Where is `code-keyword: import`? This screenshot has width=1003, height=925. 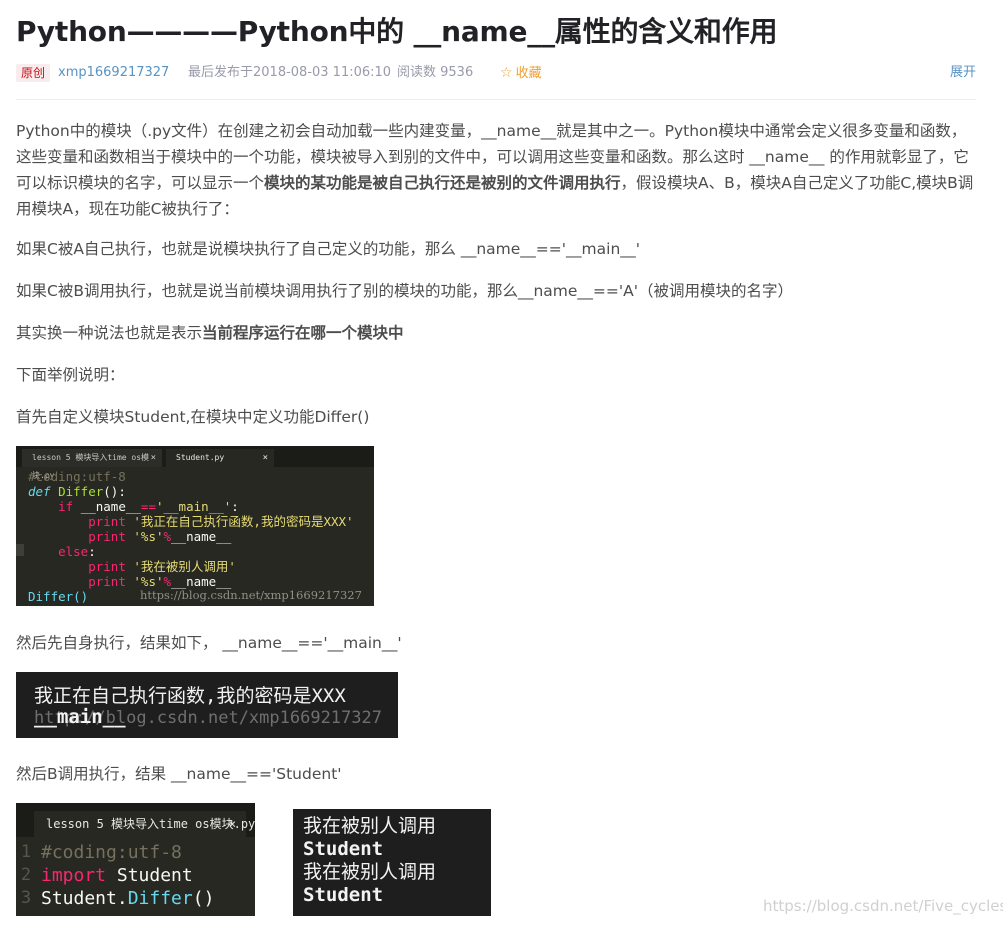
code-keyword: import is located at coordinates (74, 875).